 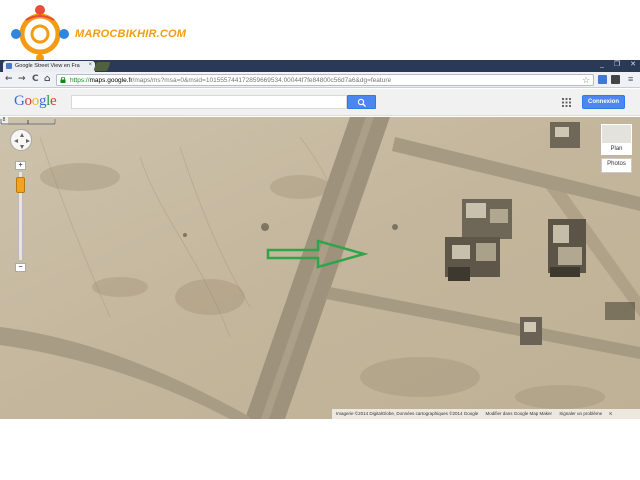 What do you see at coordinates (602, 79) in the screenshot?
I see `extension-icon` at bounding box center [602, 79].